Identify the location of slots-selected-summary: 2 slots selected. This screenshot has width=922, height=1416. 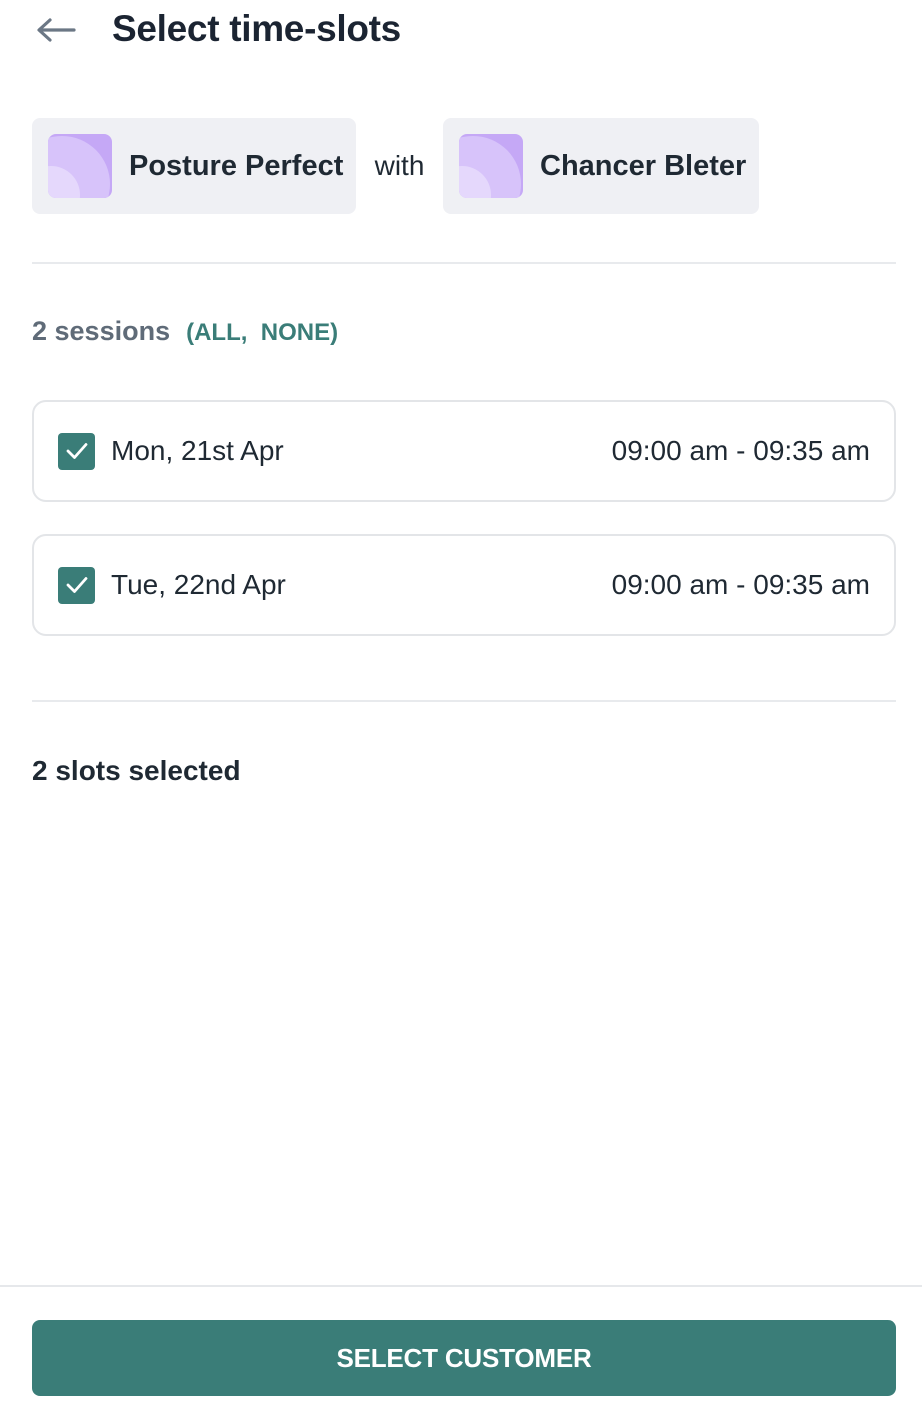
(136, 770).